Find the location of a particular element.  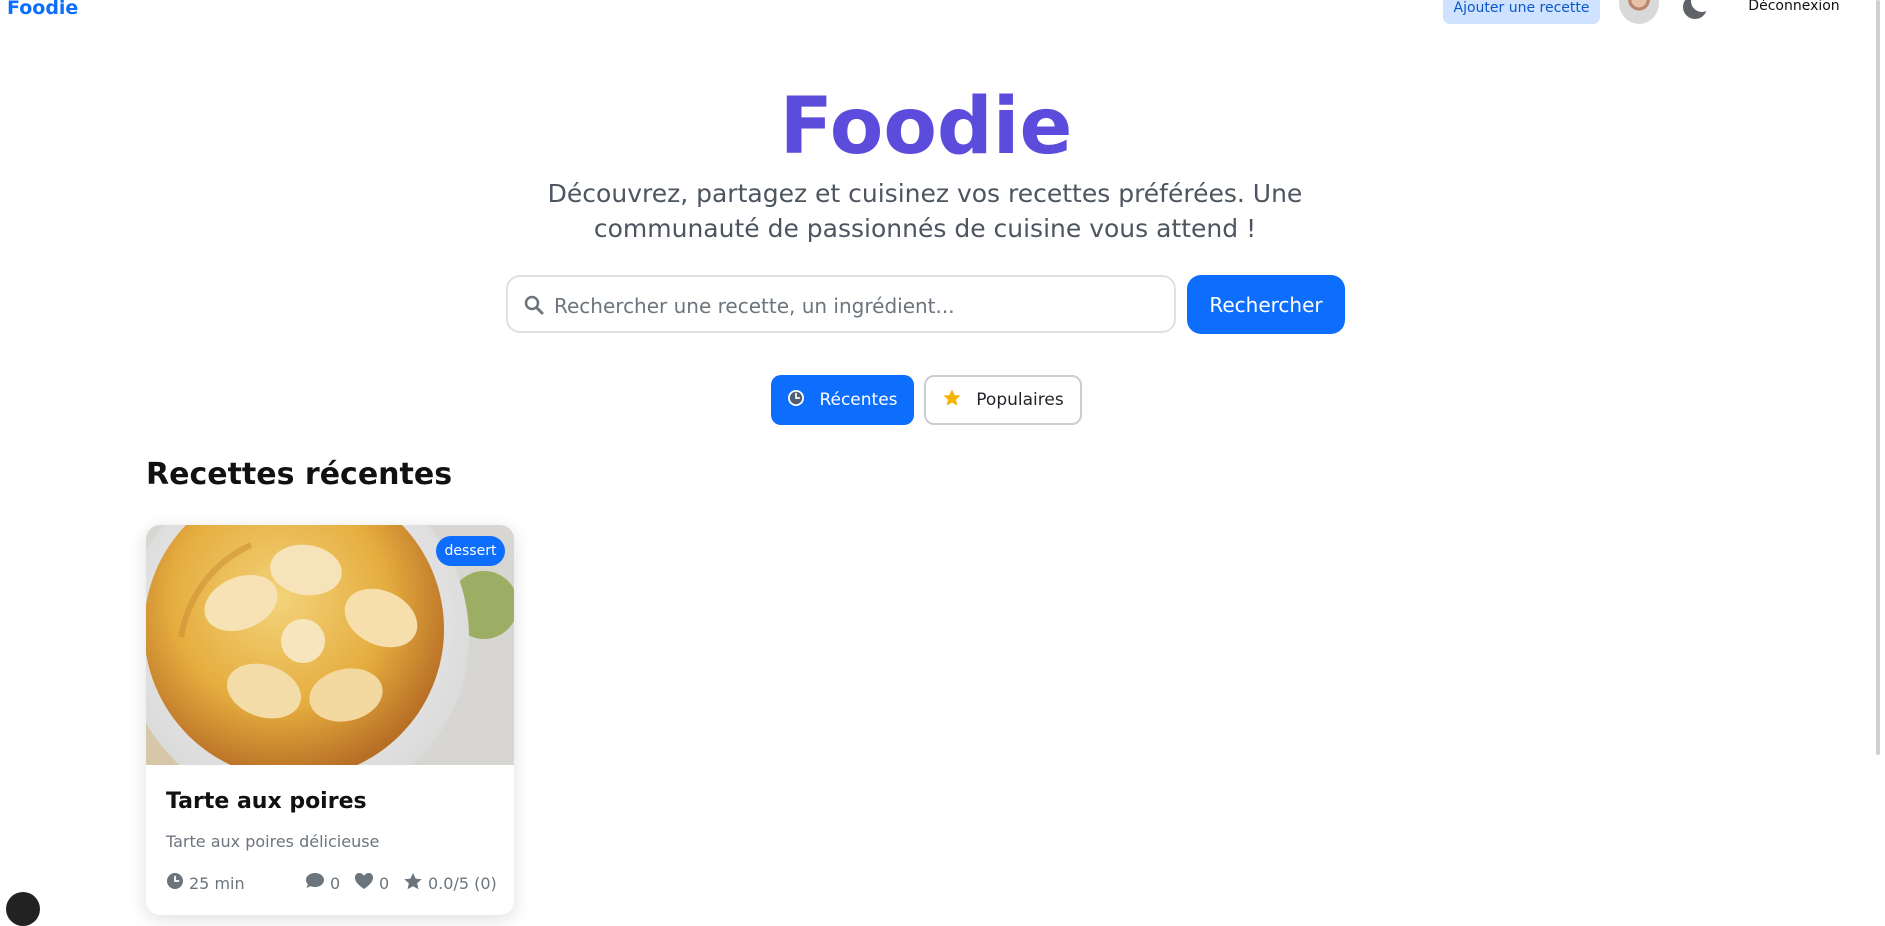

filter-recent-label: Récentes is located at coordinates (858, 400).